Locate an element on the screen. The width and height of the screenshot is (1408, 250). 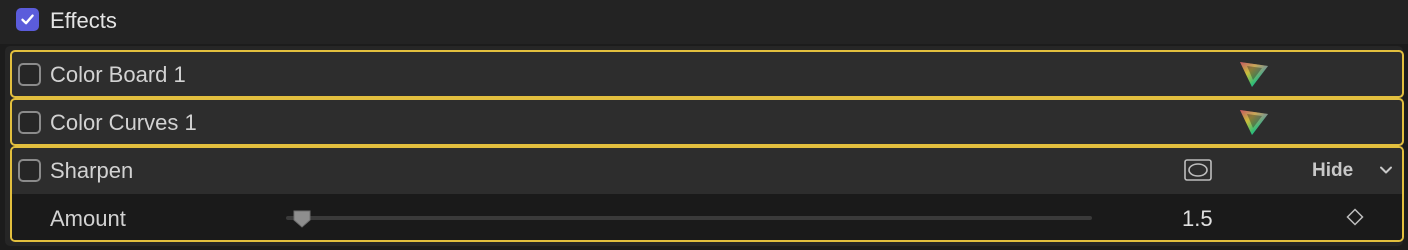
keyframe-diamond-icon is located at coordinates (1355, 217).